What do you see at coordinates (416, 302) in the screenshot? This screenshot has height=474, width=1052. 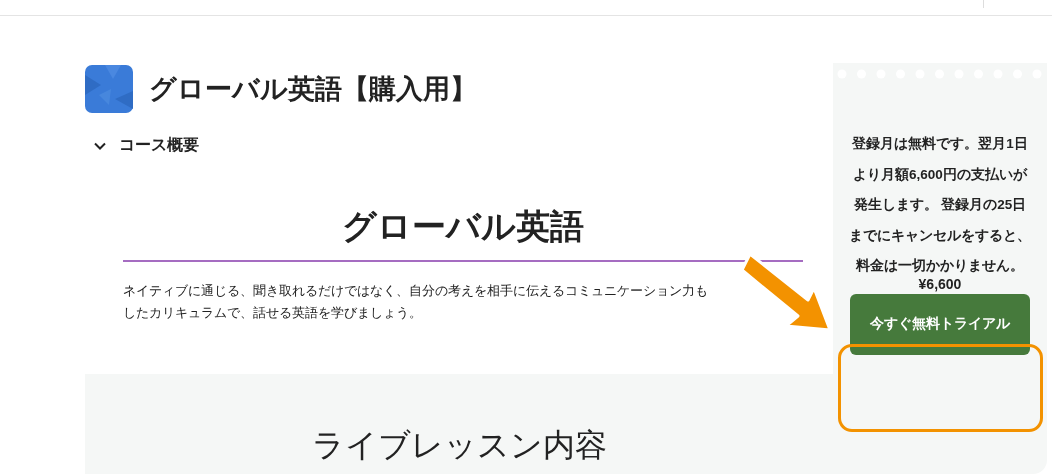 I see `article-paragraph: ネイティブに通じる、聞き取れるだけではなく、自分の考えを相手に伝えるコミュニケーション力も したカリキュラムで、話せる英語を学びましょう。` at bounding box center [416, 302].